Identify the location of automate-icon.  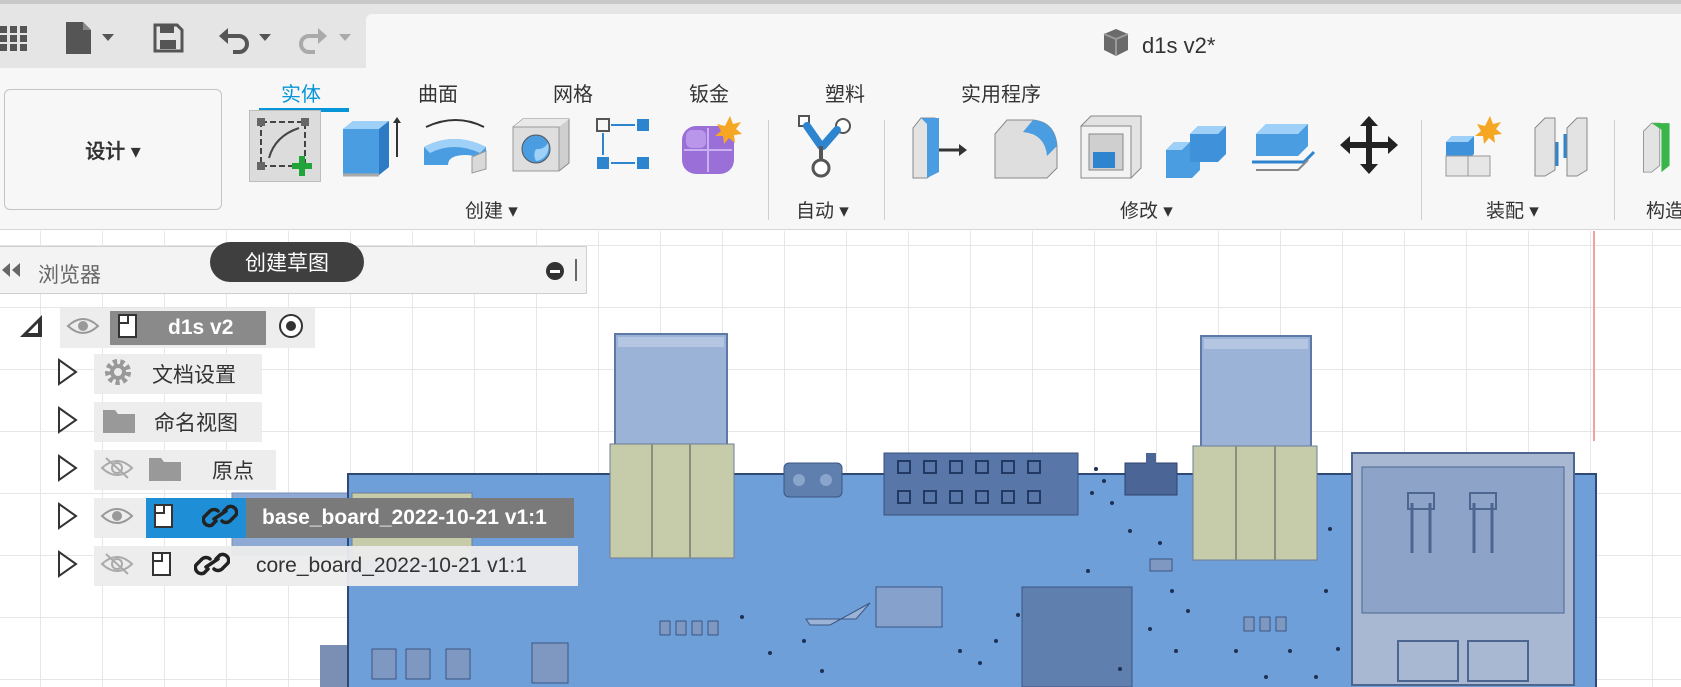
(824, 146).